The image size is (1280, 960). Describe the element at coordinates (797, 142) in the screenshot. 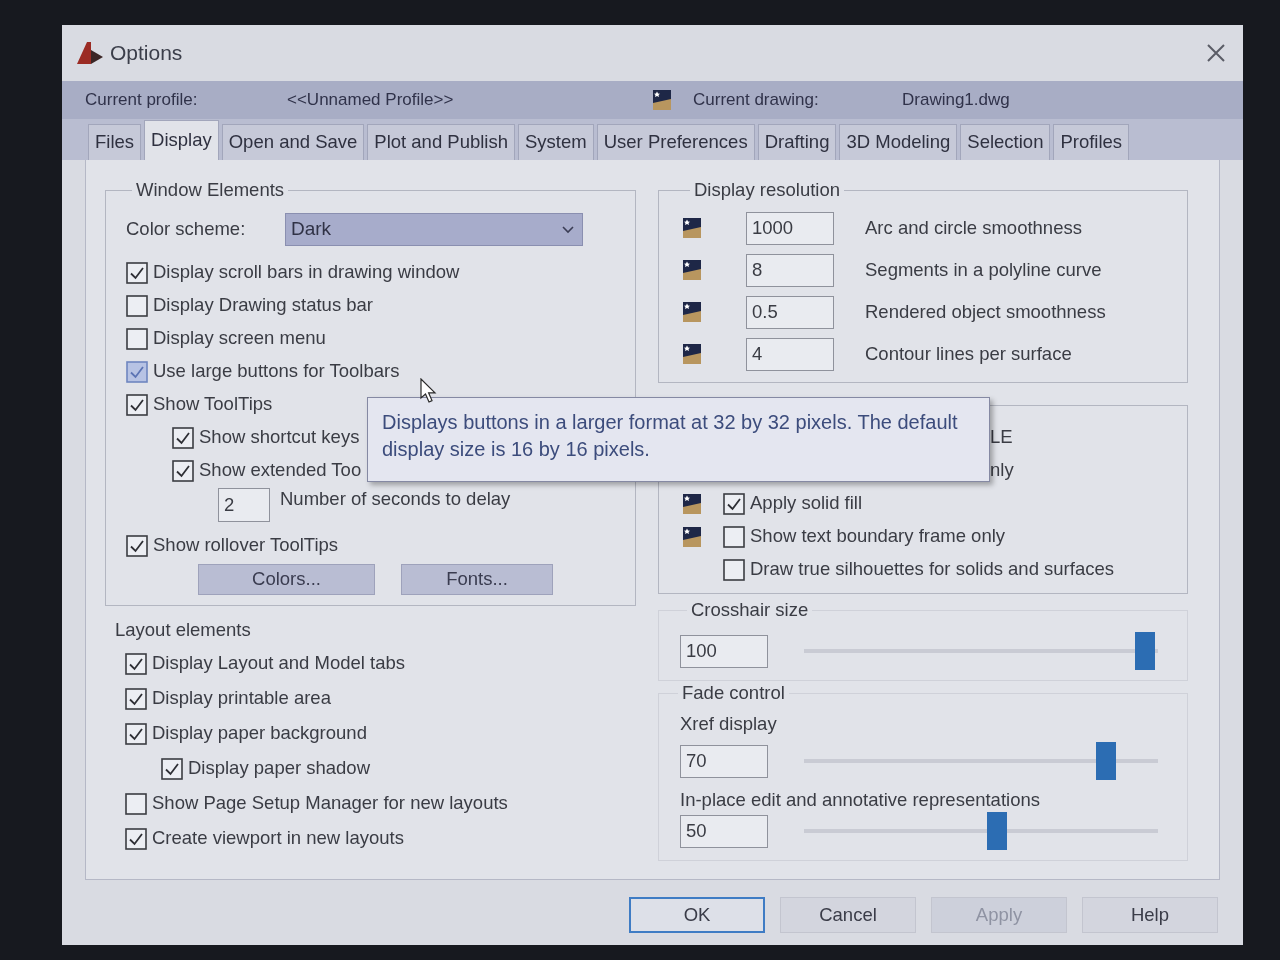

I see `tab: Drafting` at that location.